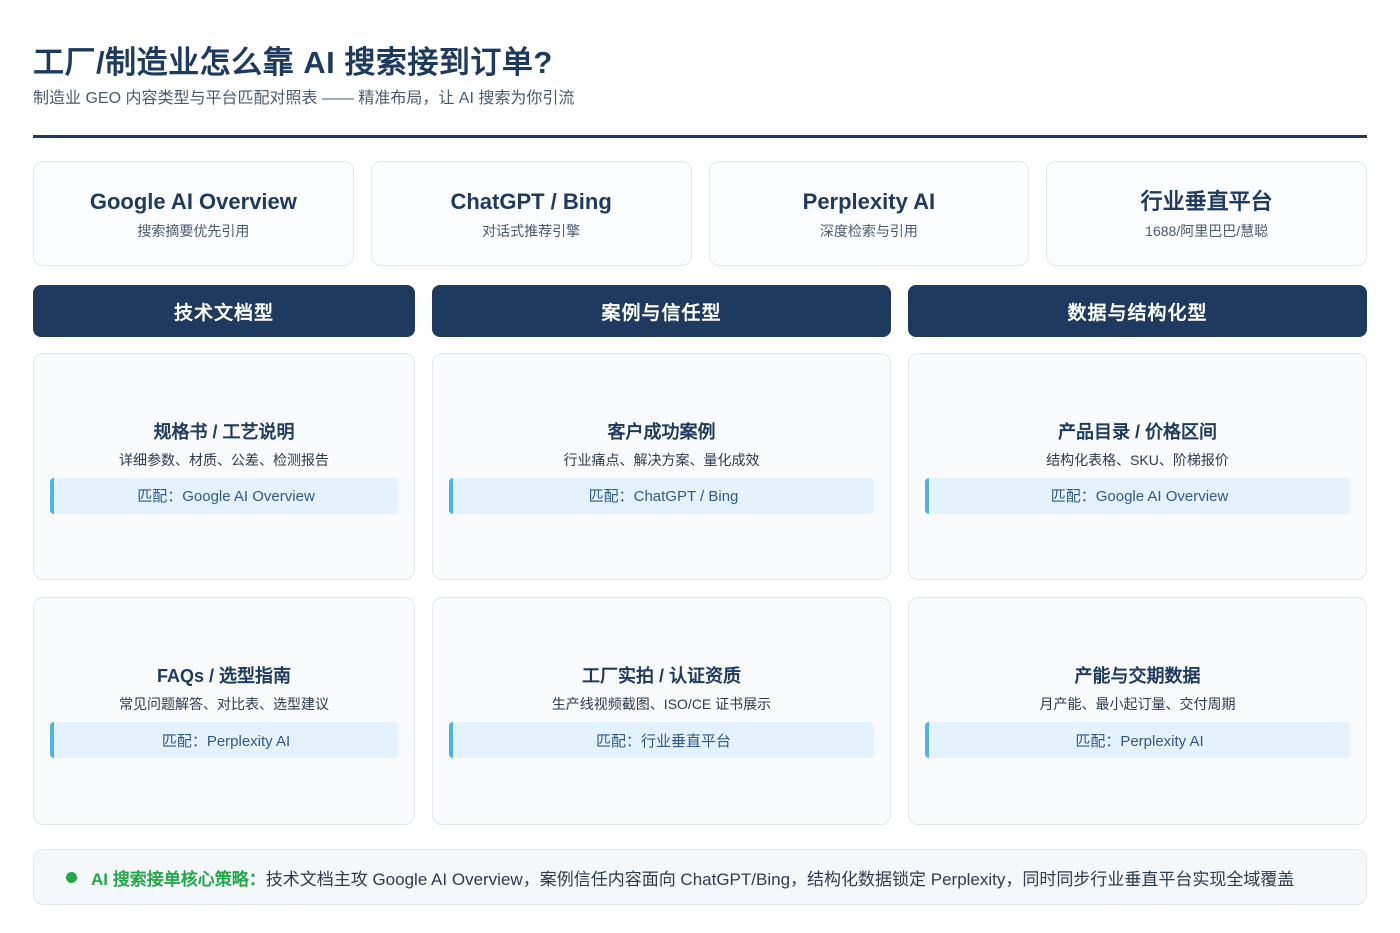 Image resolution: width=1400 pixels, height=933 pixels. I want to click on card-desc: 月产能、最小起订量、交付周期, so click(1137, 704).